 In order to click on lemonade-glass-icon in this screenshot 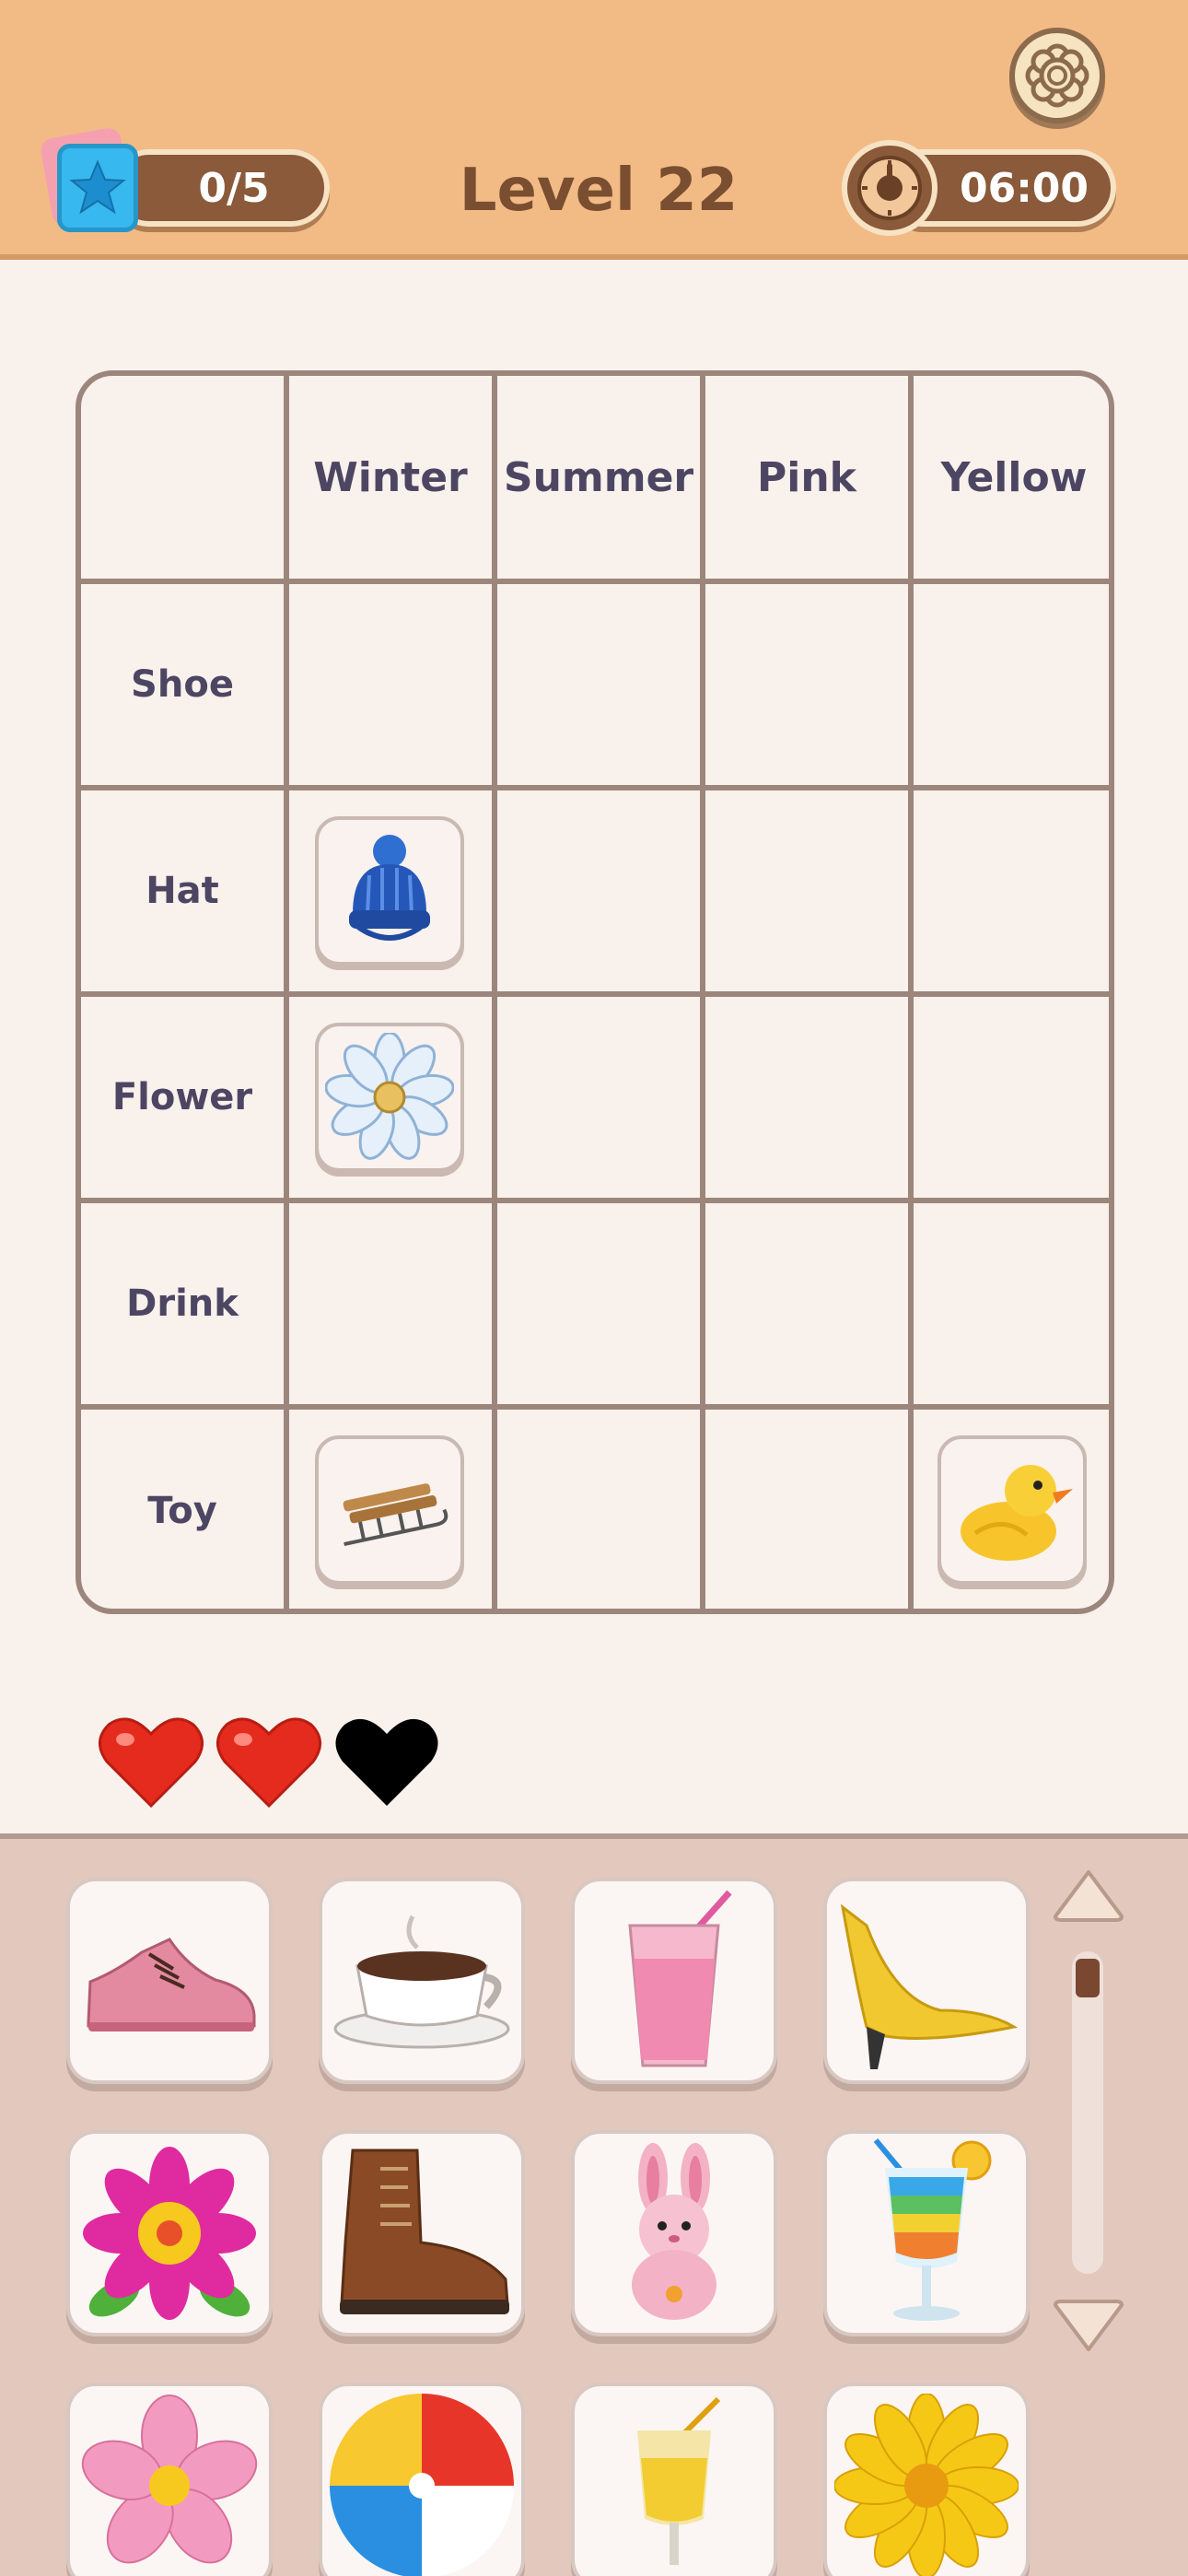, I will do `click(679, 2480)`.